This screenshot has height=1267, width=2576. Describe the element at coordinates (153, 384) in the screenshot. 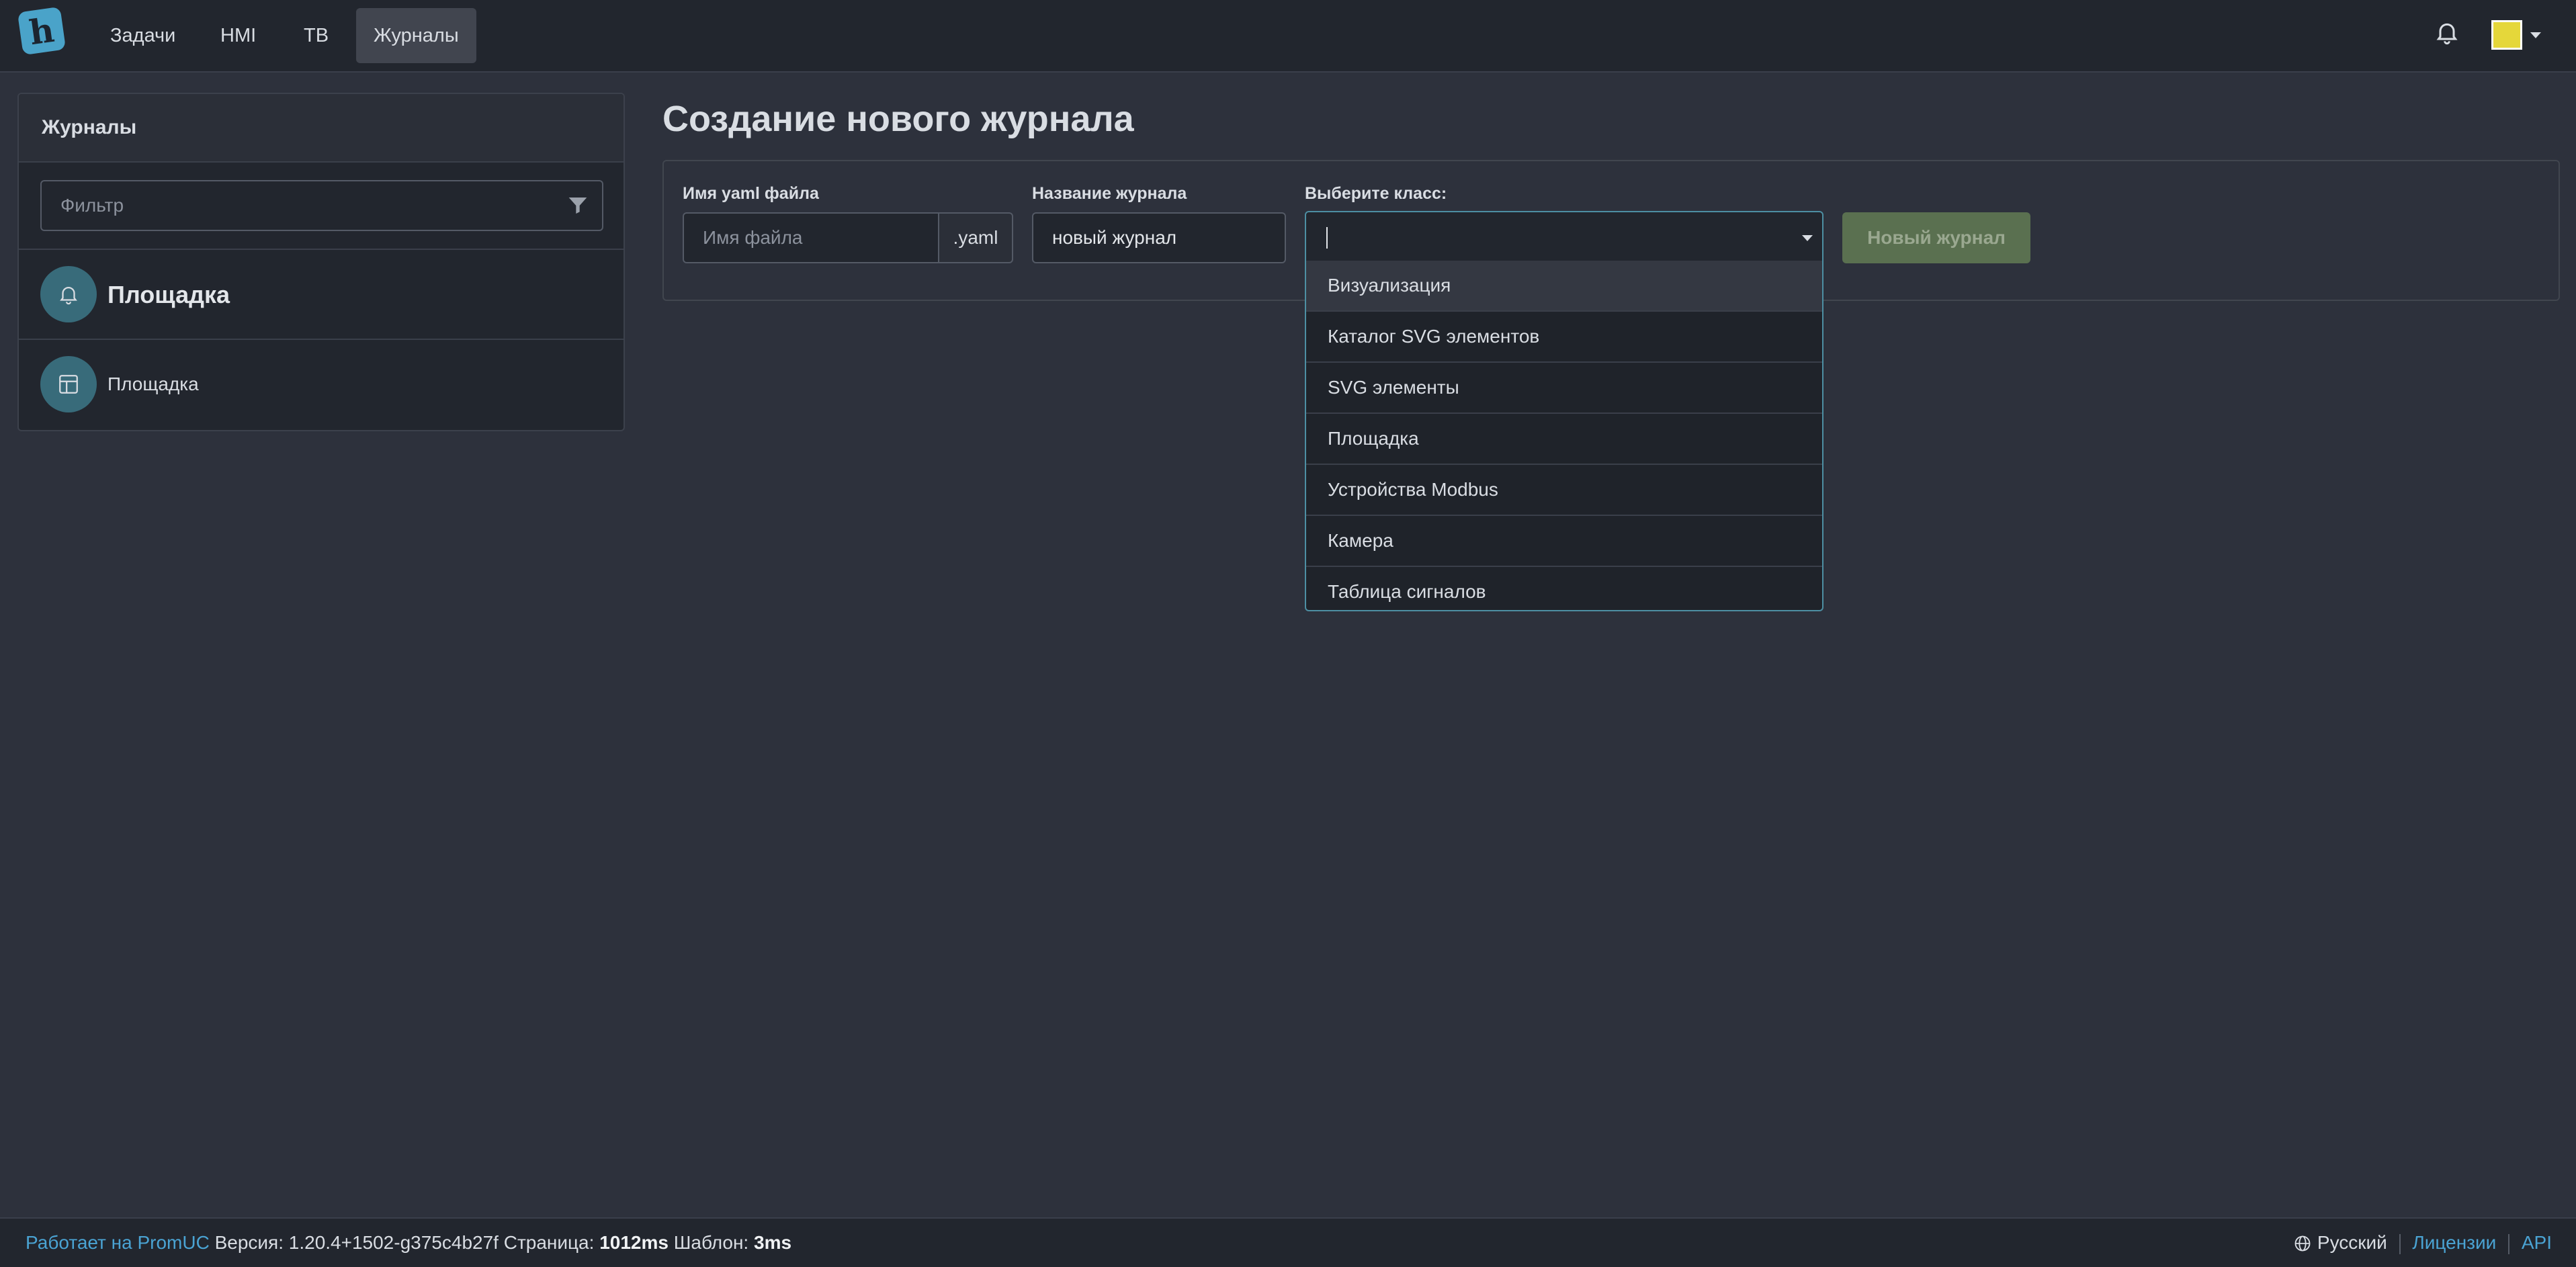

I see `sidebar-item-label: Площадка` at that location.